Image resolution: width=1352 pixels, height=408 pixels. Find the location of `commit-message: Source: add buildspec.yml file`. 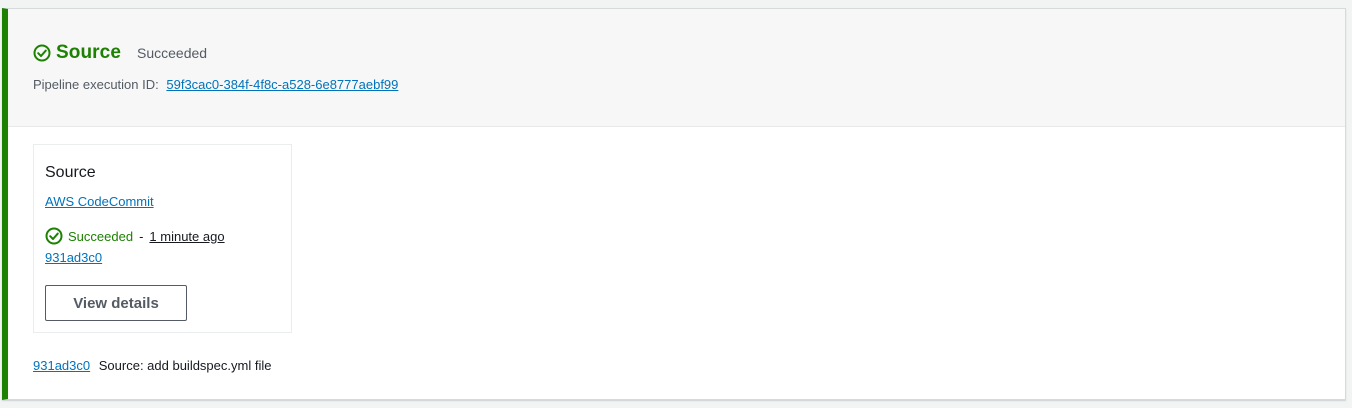

commit-message: Source: add buildspec.yml file is located at coordinates (185, 365).